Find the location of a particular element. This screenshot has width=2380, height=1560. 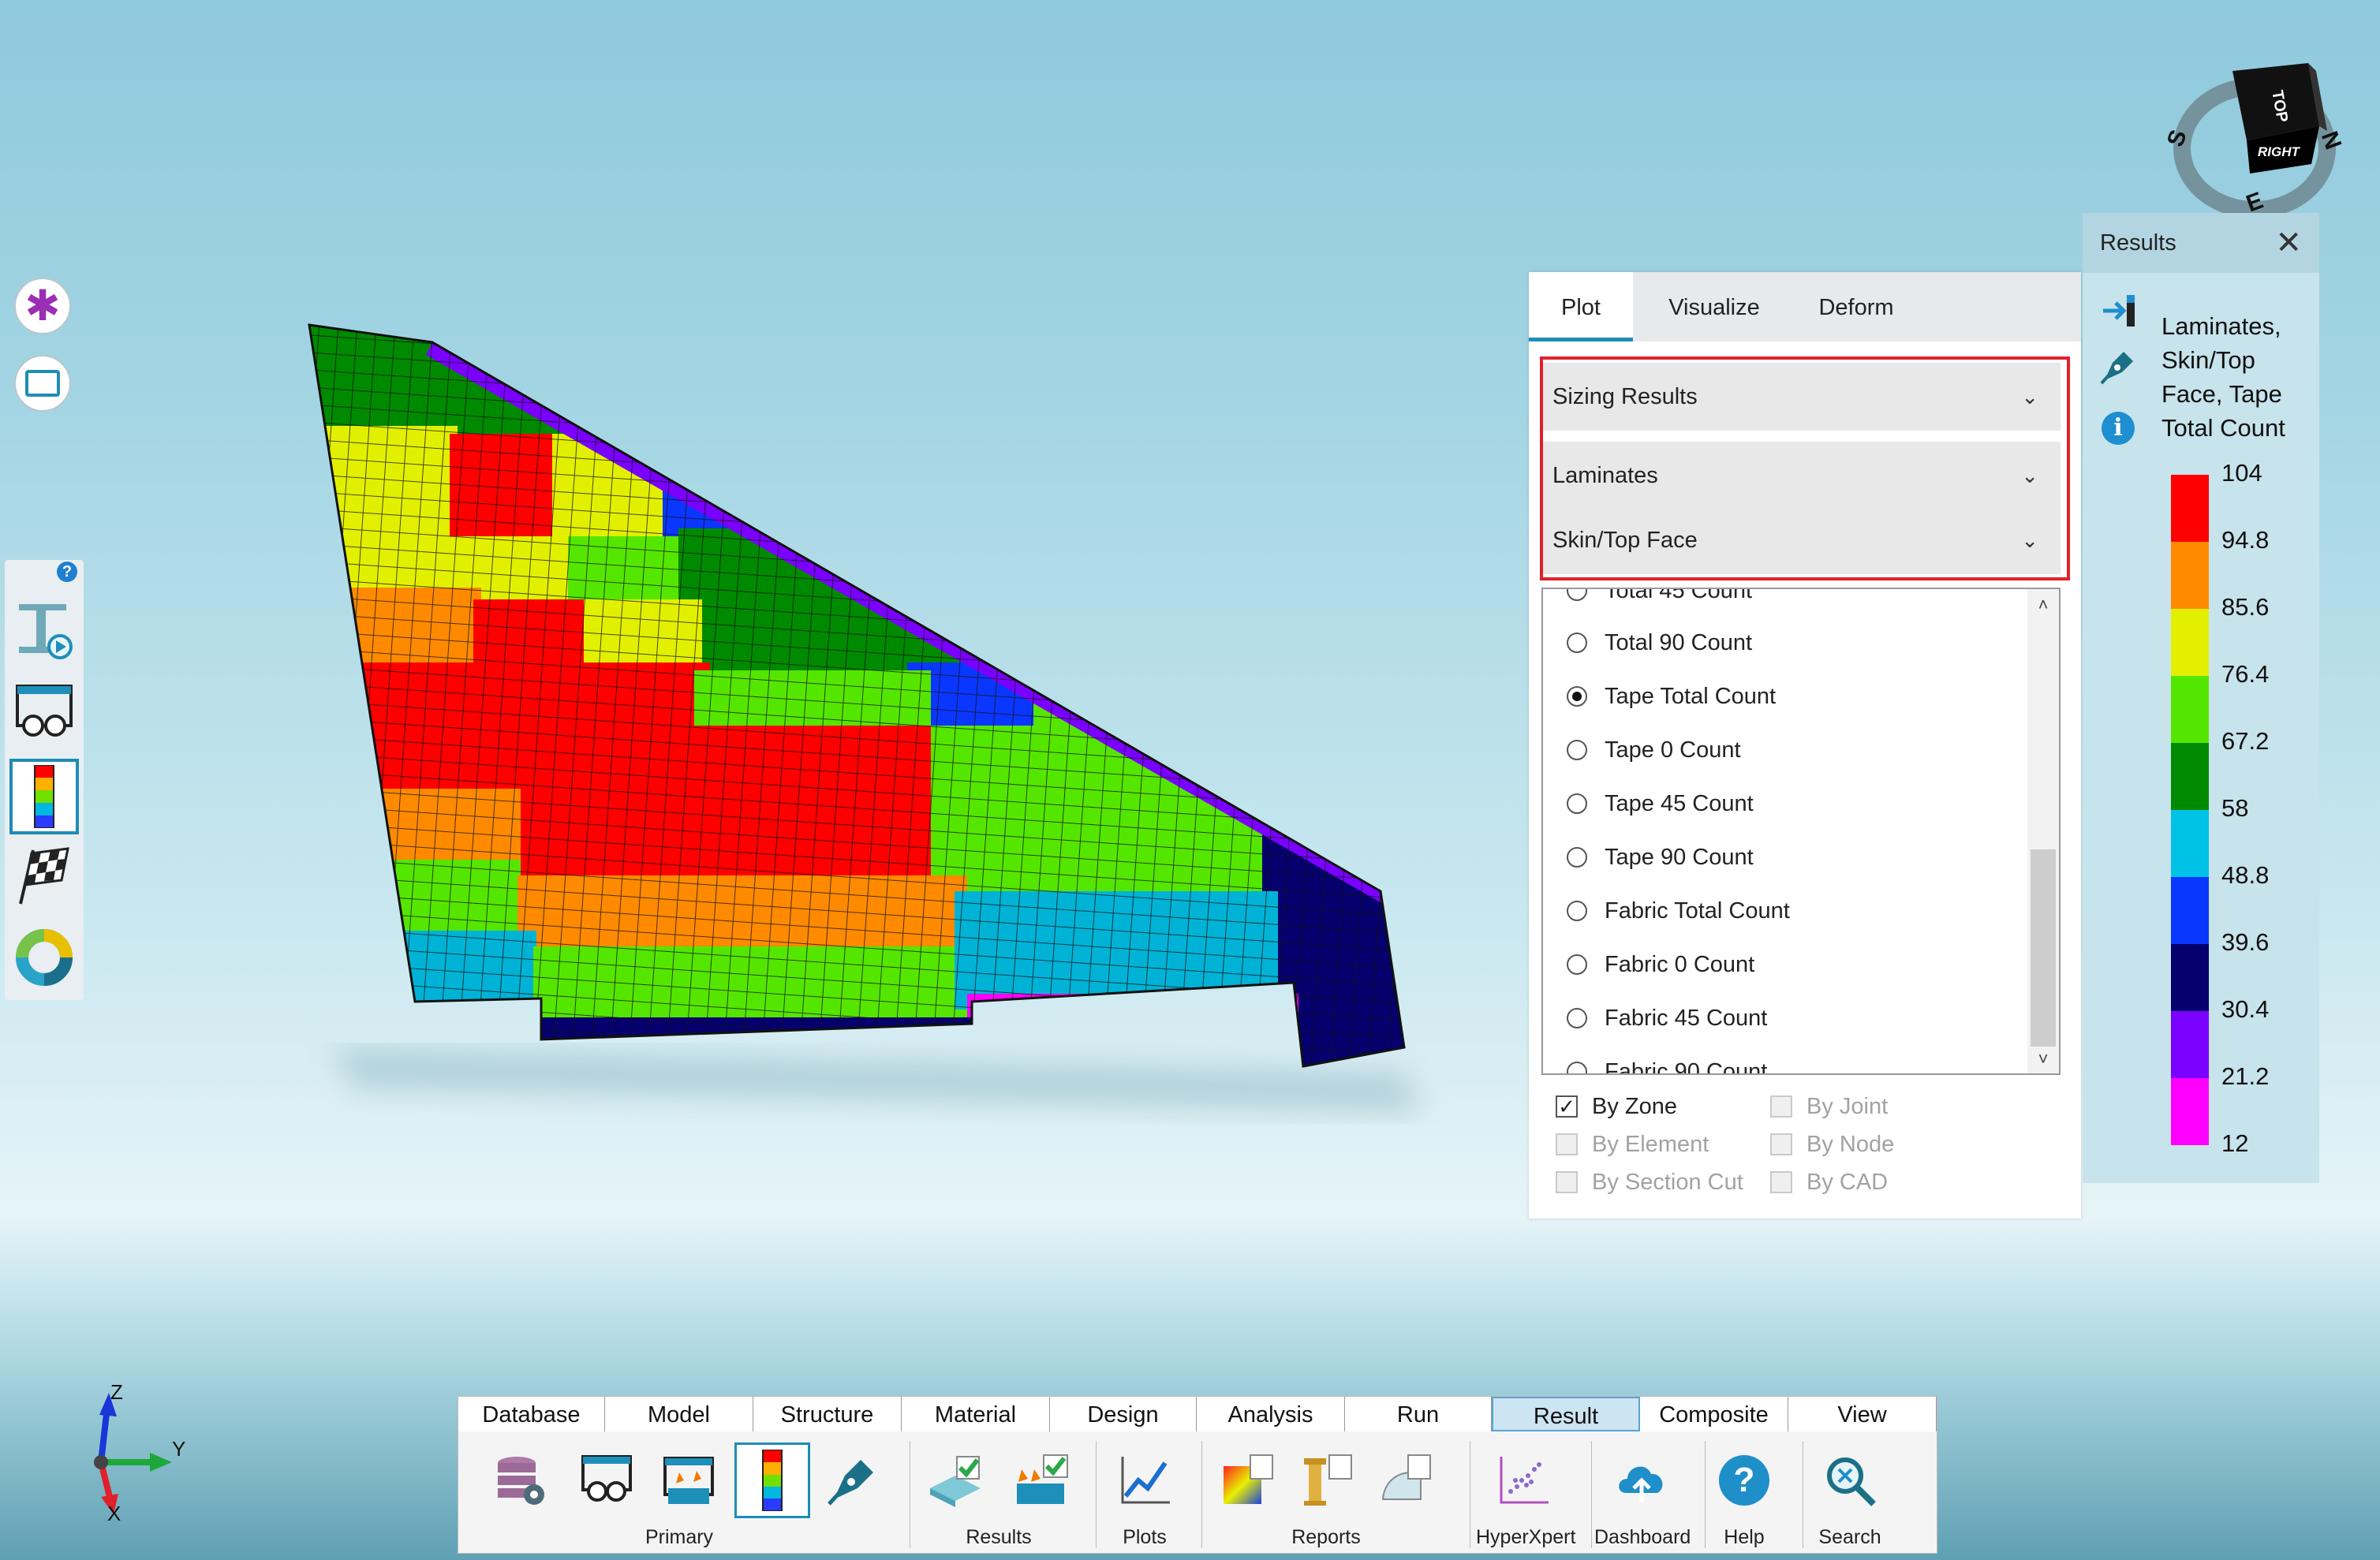

ribbon-tab-material: Material is located at coordinates (976, 1414).